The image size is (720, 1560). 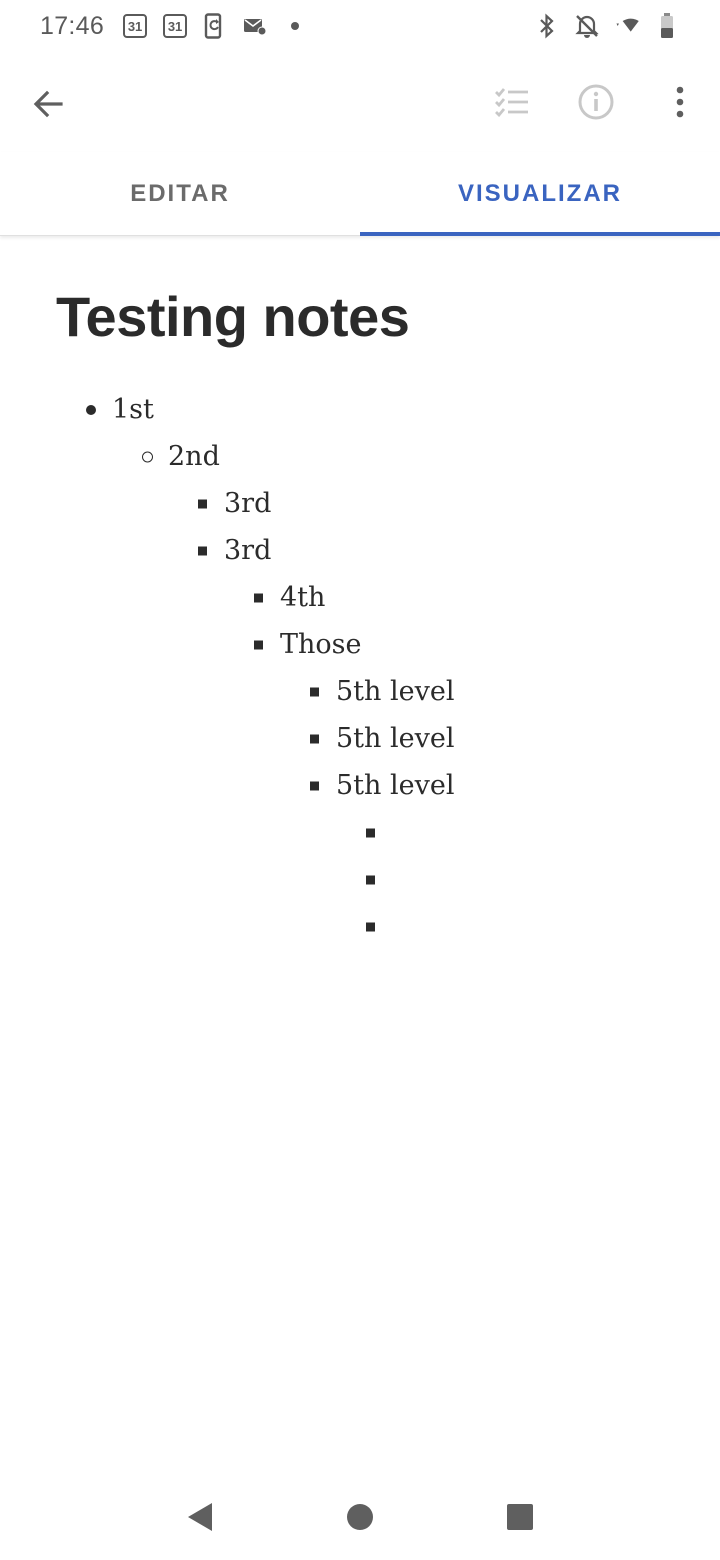 I want to click on notifications-off-icon, so click(x=587, y=26).